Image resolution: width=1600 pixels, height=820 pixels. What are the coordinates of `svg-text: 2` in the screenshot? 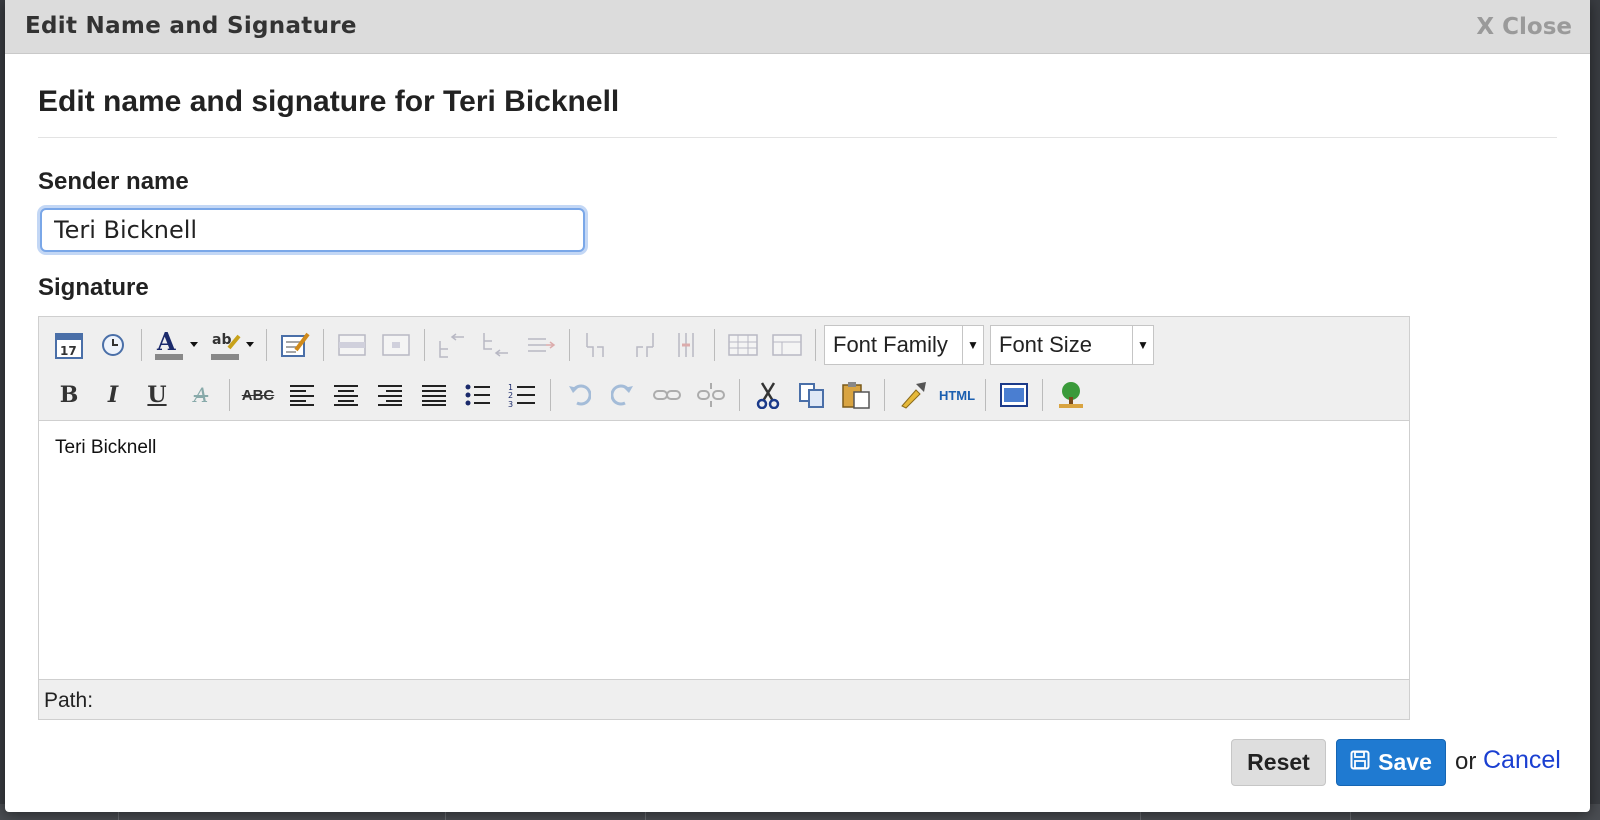 It's located at (510, 395).